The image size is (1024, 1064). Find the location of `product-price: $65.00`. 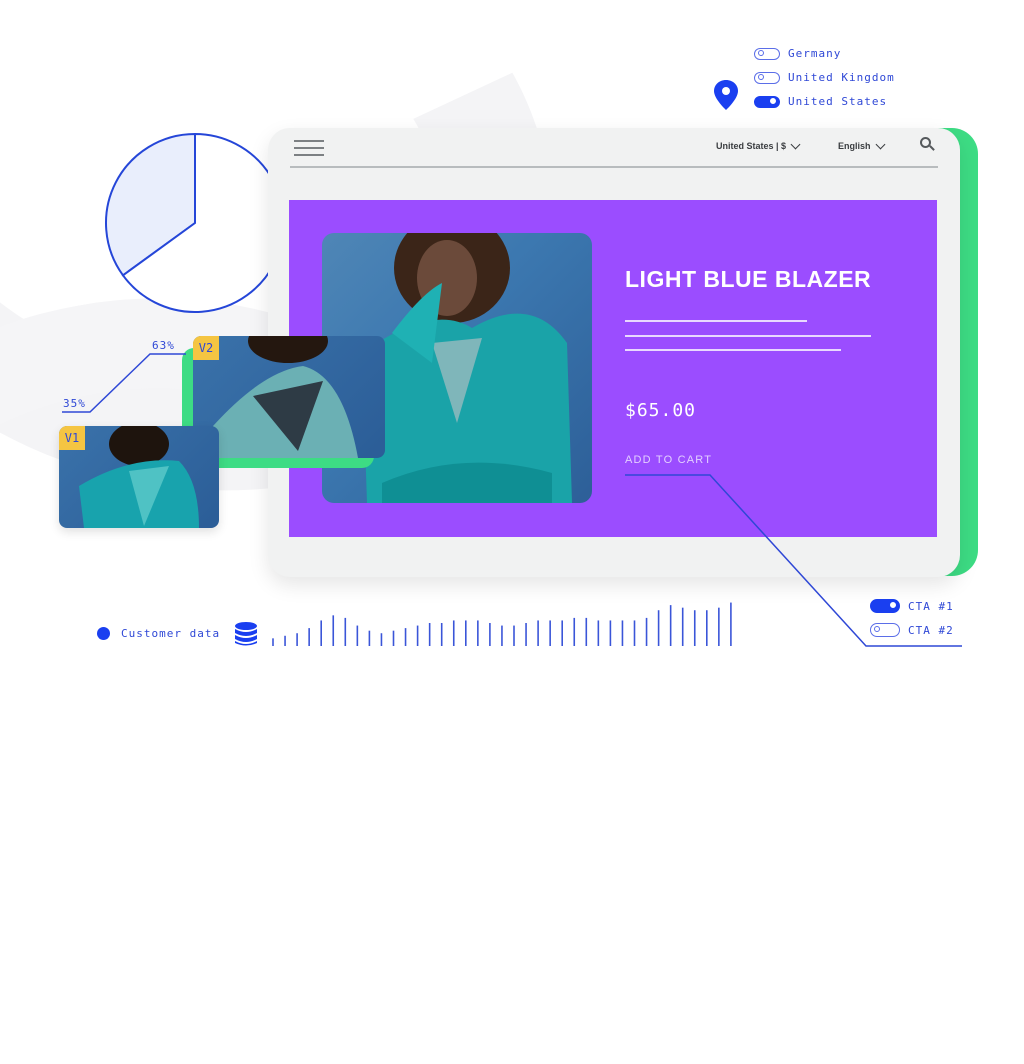

product-price: $65.00 is located at coordinates (661, 410).